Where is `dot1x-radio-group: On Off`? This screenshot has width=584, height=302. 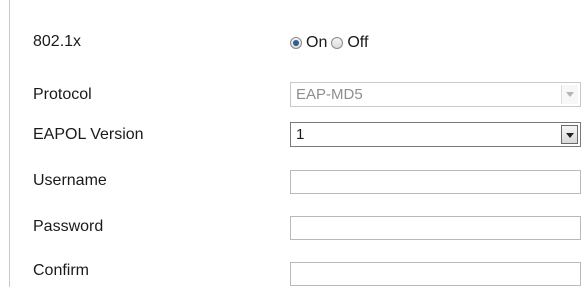
dot1x-radio-group: On Off is located at coordinates (331, 43).